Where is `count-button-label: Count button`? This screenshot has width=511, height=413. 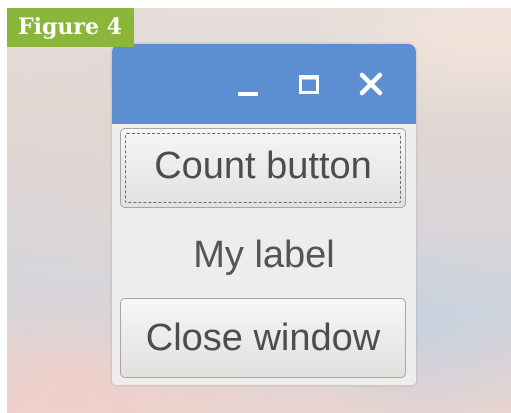 count-button-label: Count button is located at coordinates (263, 166).